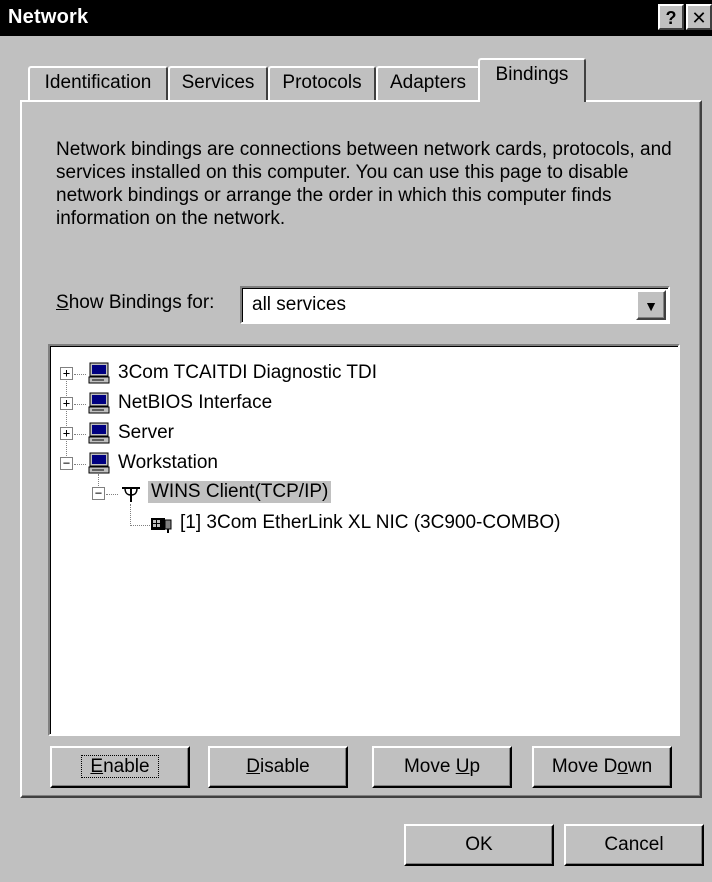  What do you see at coordinates (455, 305) in the screenshot?
I see `show-bindings-dropdown: all services ▼` at bounding box center [455, 305].